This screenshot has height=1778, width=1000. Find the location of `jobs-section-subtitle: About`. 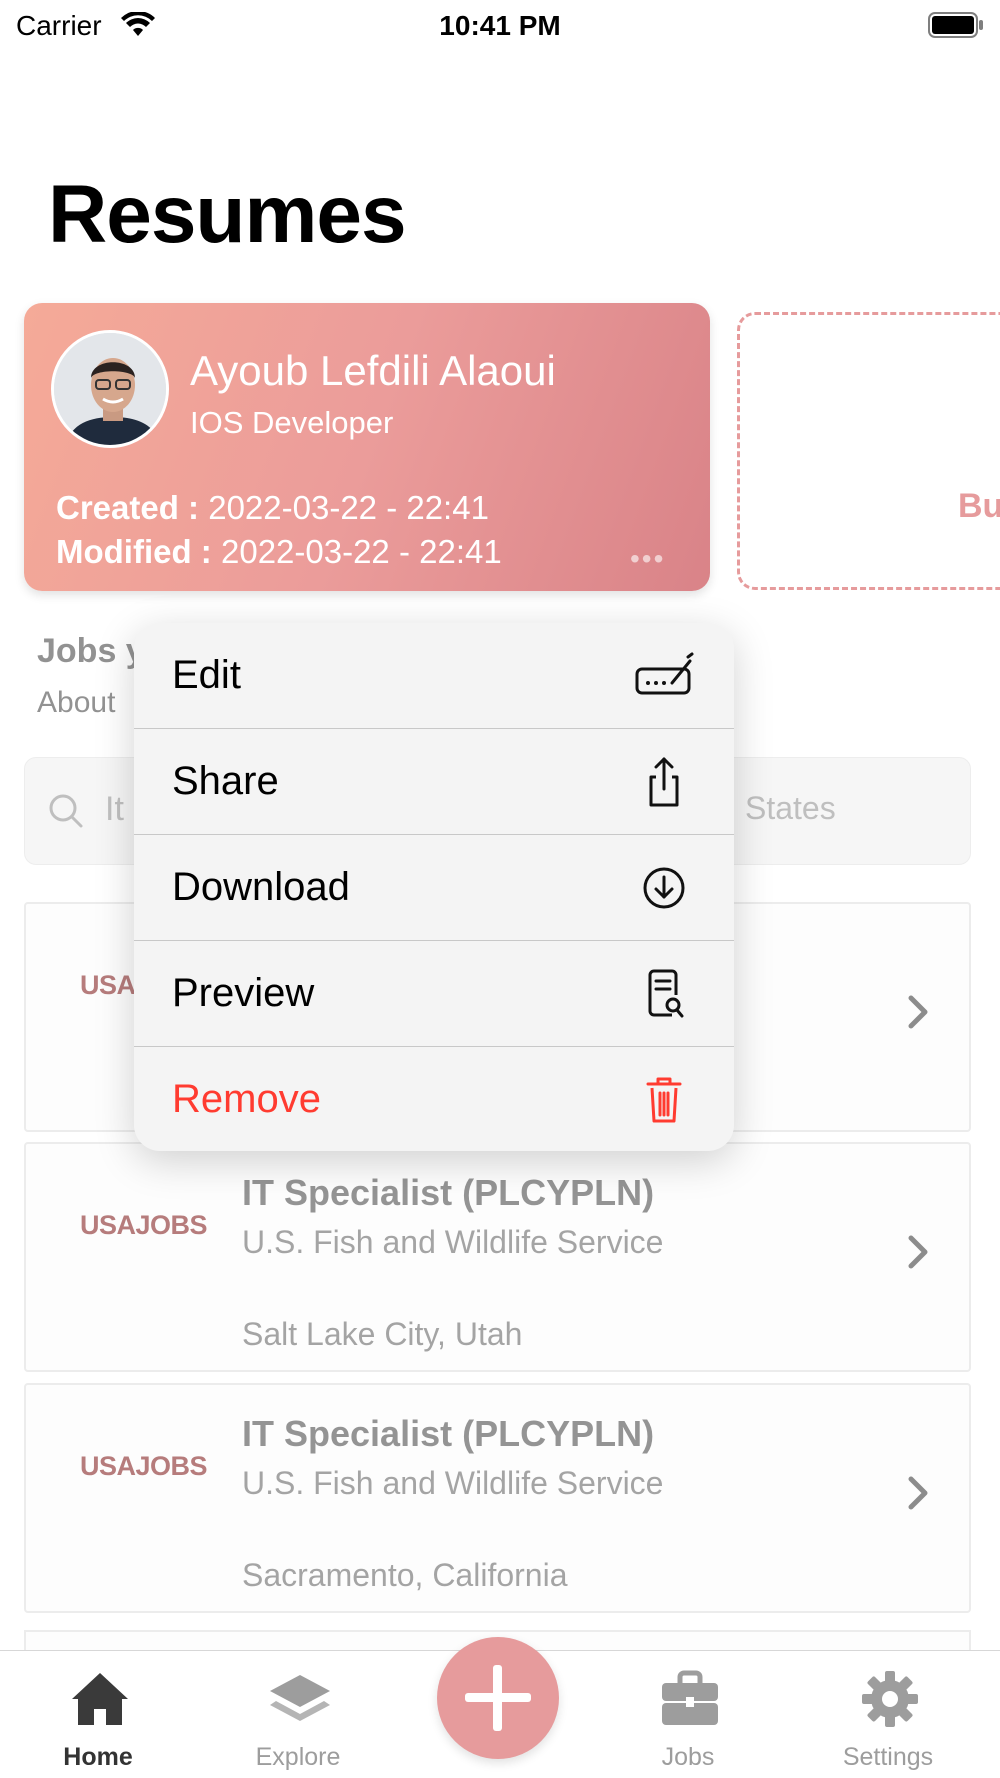

jobs-section-subtitle: About is located at coordinates (76, 702).